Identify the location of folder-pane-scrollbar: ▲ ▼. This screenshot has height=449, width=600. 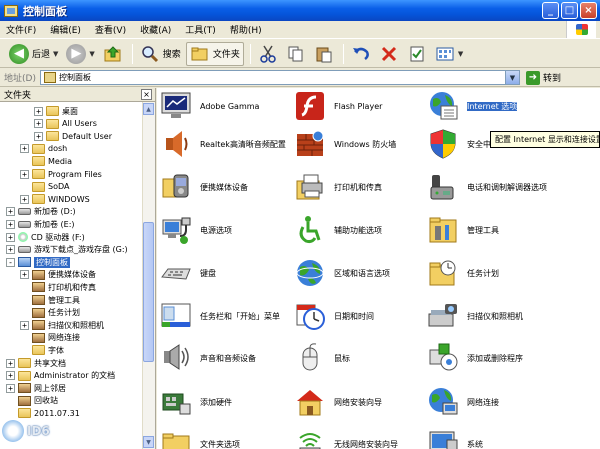
(148, 275).